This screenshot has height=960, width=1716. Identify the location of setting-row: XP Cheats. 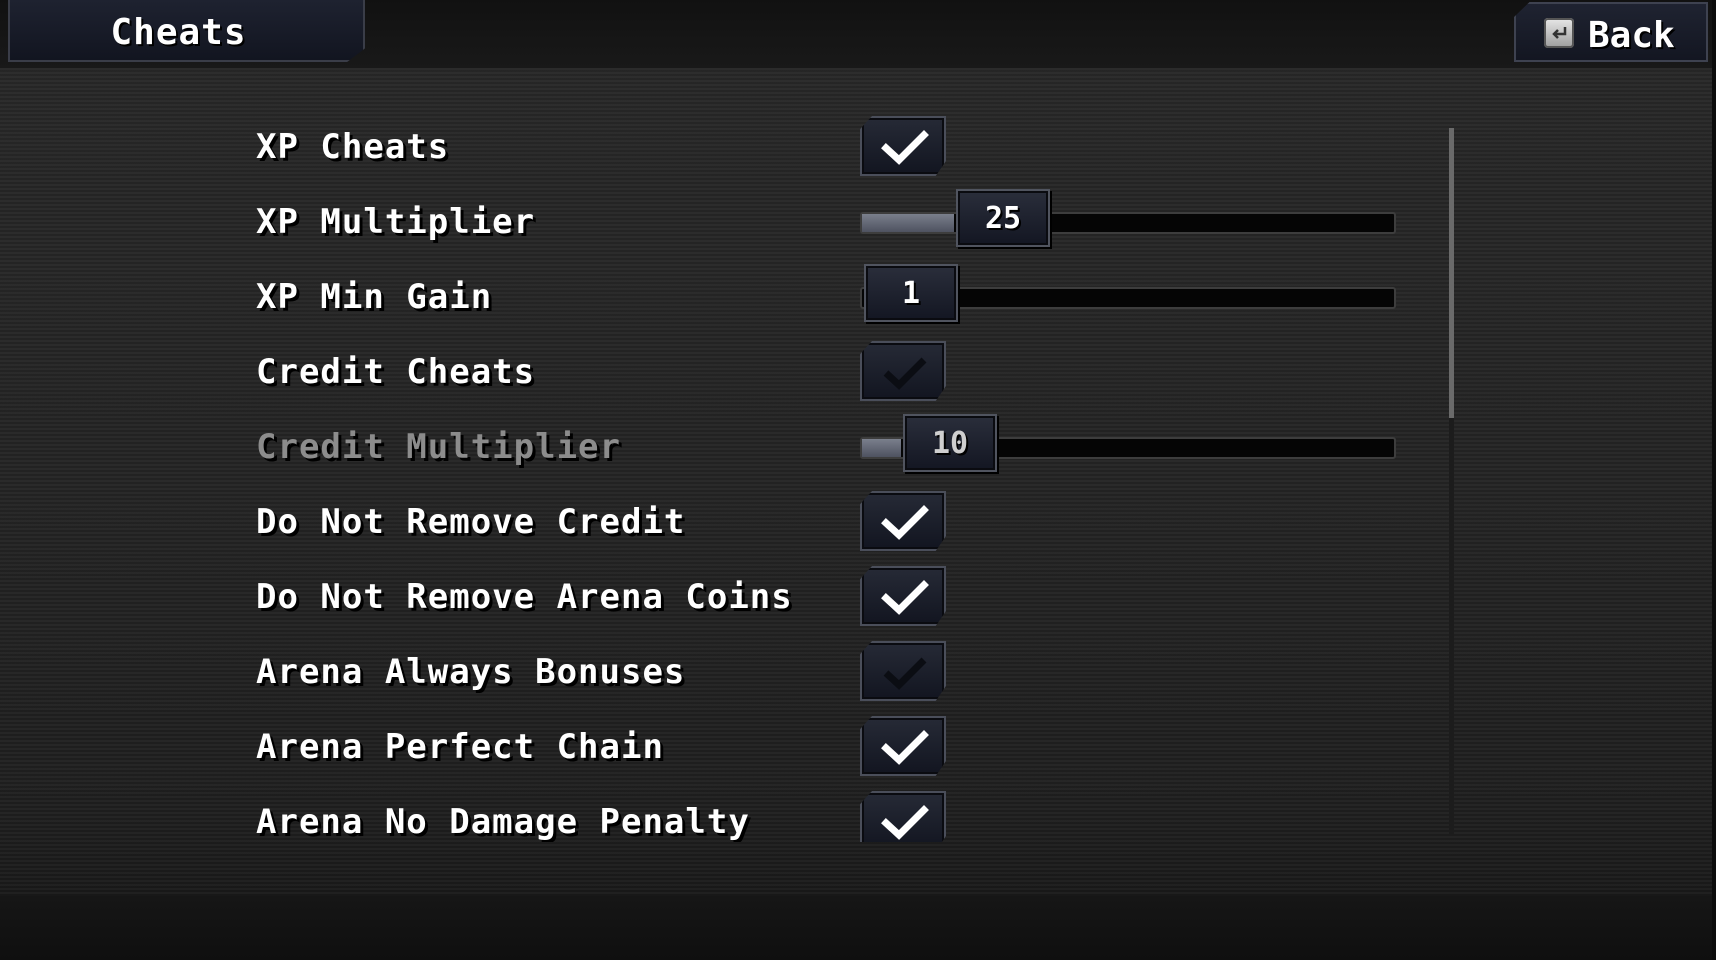
(740, 147).